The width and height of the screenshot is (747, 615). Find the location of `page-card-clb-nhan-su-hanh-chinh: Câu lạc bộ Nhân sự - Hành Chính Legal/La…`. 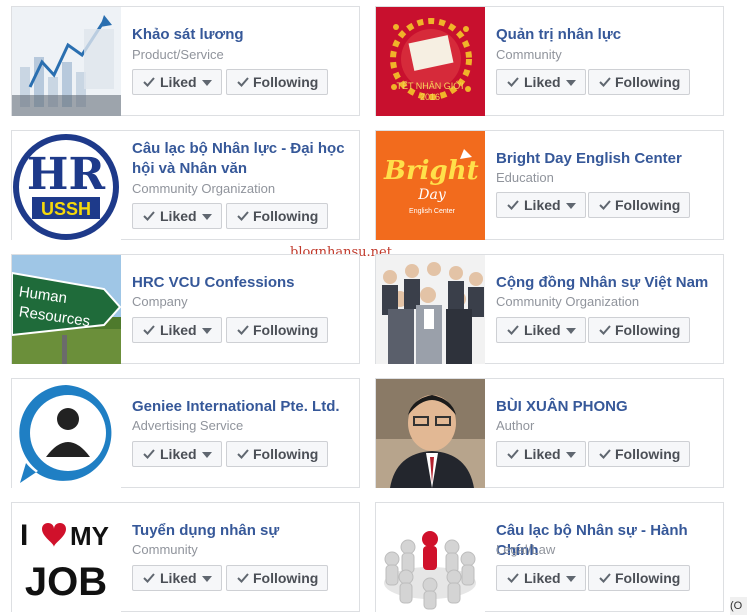

page-card-clb-nhan-su-hanh-chinh: Câu lạc bộ Nhân sự - Hành Chính Legal/La… is located at coordinates (549, 557).